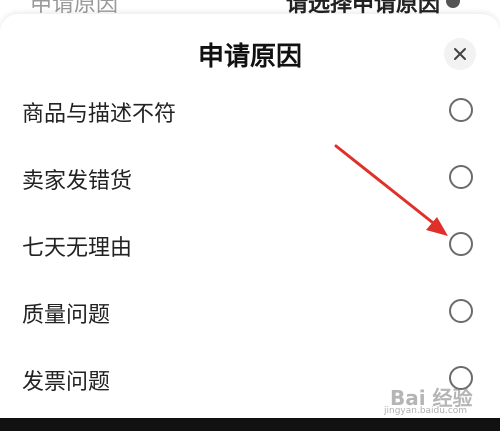 The height and width of the screenshot is (431, 500). I want to click on watermark-logo: Bai 经验 jingyan.baidu.com, so click(439, 400).